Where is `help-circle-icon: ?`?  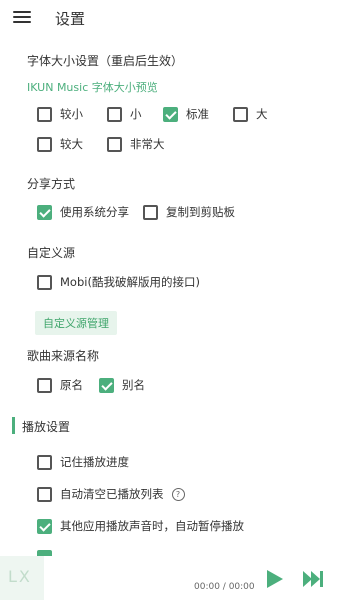
help-circle-icon: ? is located at coordinates (178, 494).